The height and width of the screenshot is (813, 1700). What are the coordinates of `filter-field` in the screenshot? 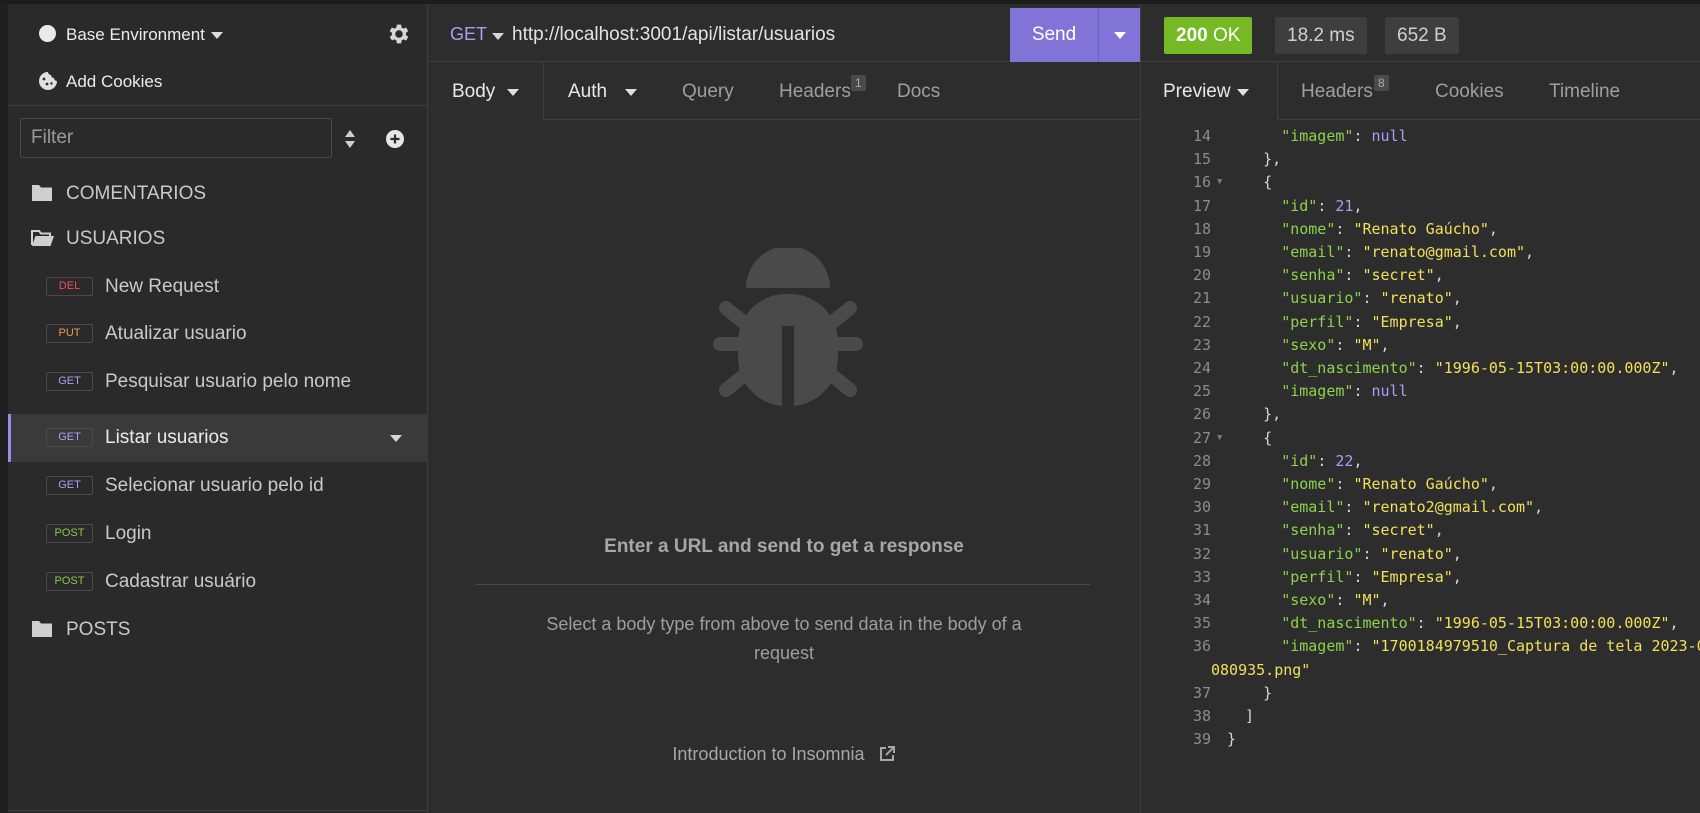 It's located at (176, 138).